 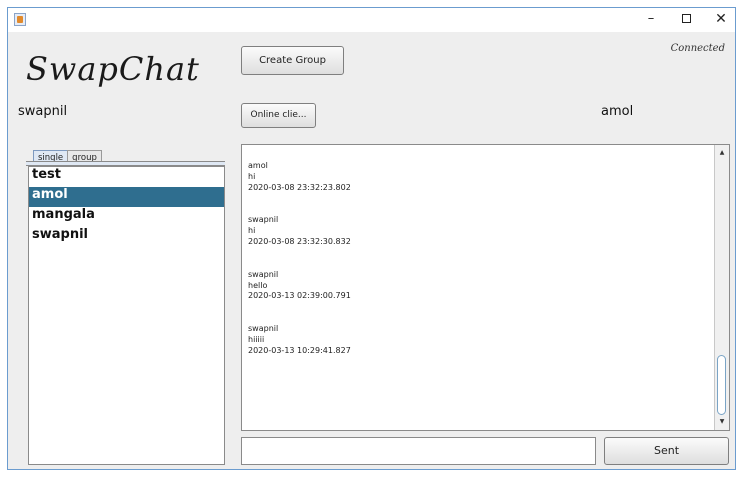 What do you see at coordinates (299, 350) in the screenshot?
I see `message-timestamp: 2020-03-13 10:29:41.827` at bounding box center [299, 350].